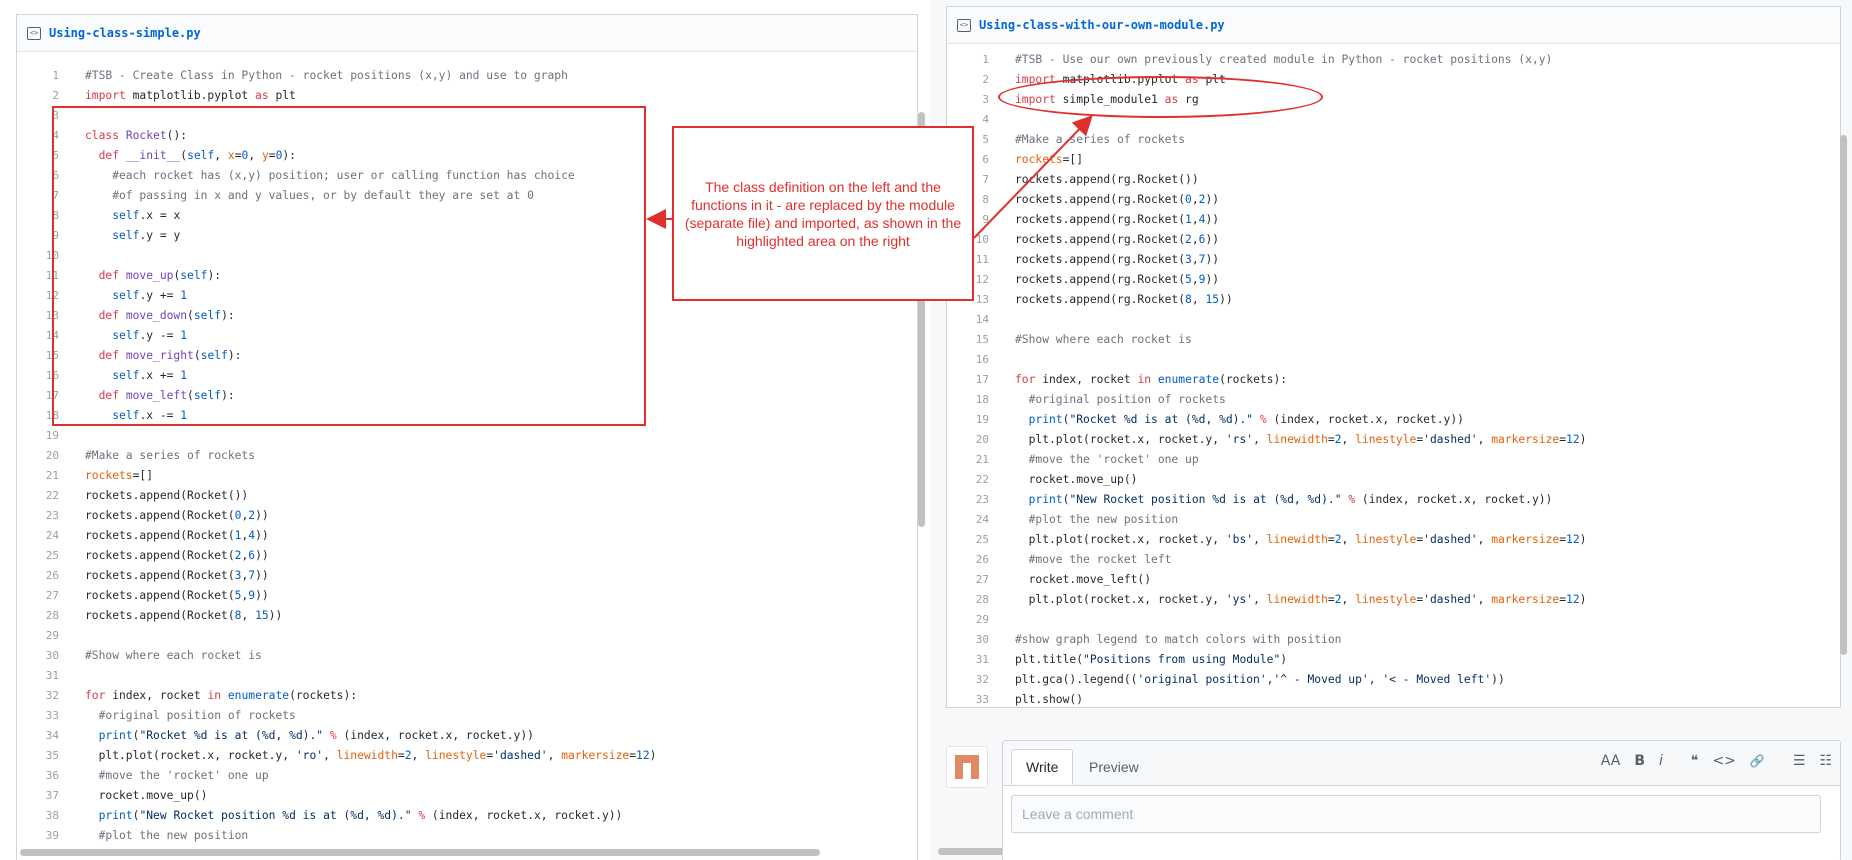  I want to click on code-text: for index, rocket in enumerate(rockets):, so click(221, 695).